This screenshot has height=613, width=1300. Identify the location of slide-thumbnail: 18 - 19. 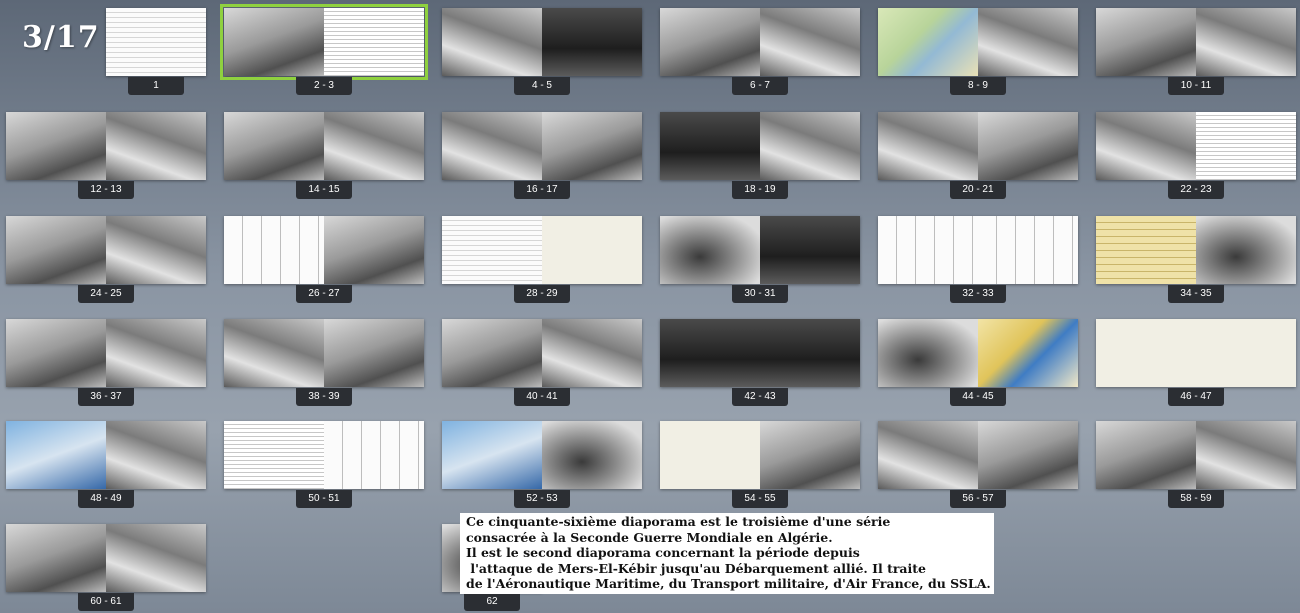
(760, 156).